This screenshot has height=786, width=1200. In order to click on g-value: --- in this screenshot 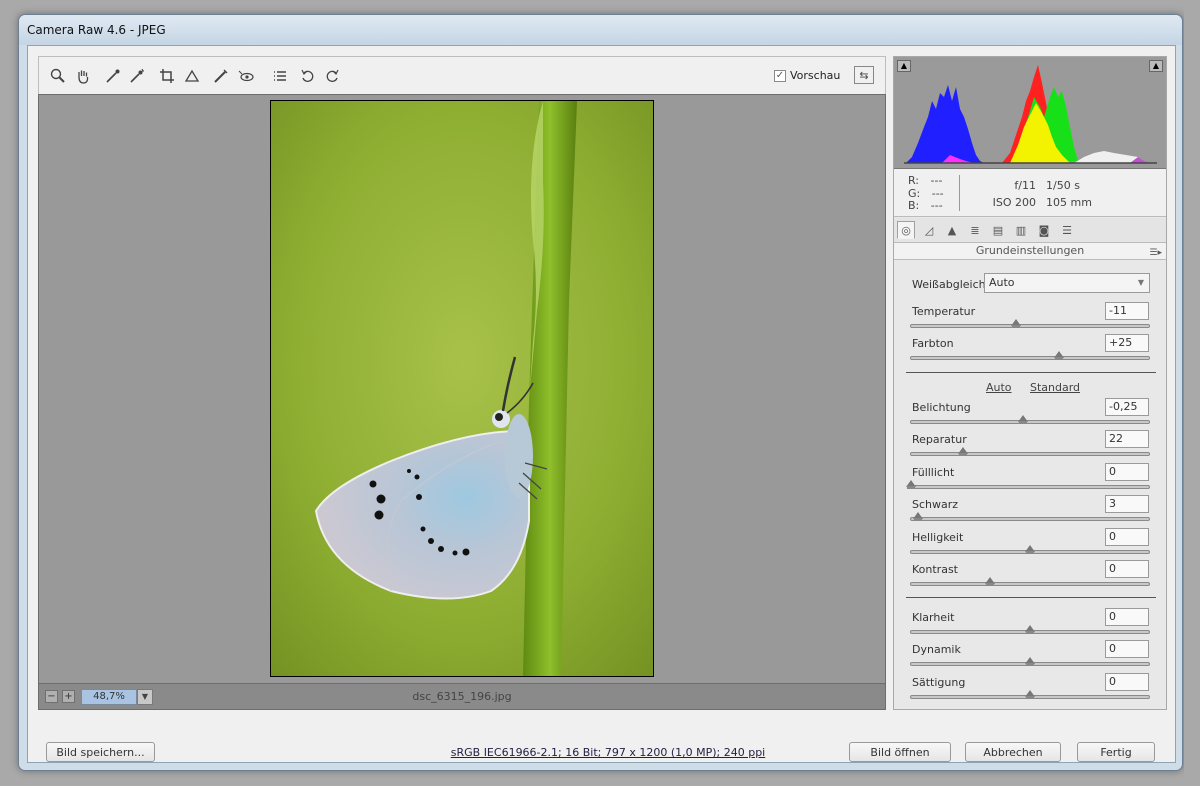, I will do `click(937, 193)`.